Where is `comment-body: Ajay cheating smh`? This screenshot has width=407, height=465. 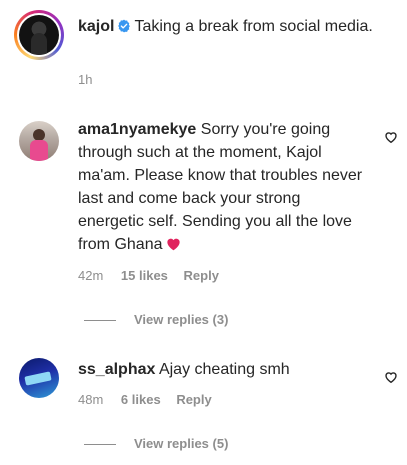
comment-body: Ajay cheating smh is located at coordinates (224, 369).